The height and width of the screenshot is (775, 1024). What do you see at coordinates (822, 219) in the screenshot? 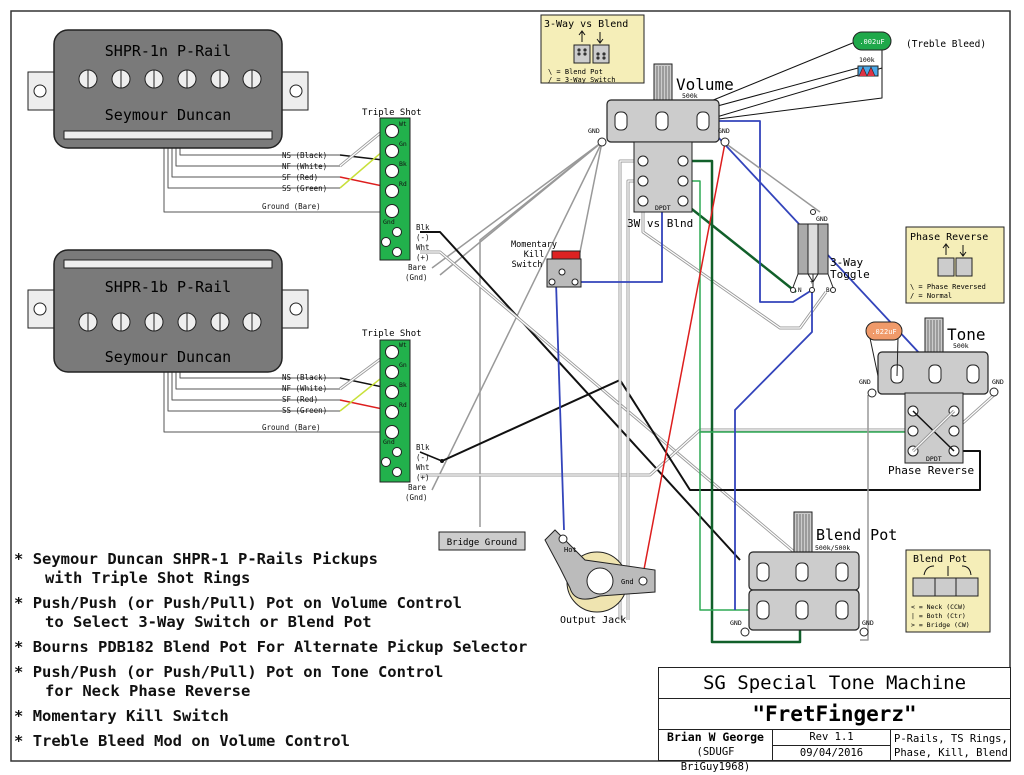
I see `toggle-gnd: GND` at bounding box center [822, 219].